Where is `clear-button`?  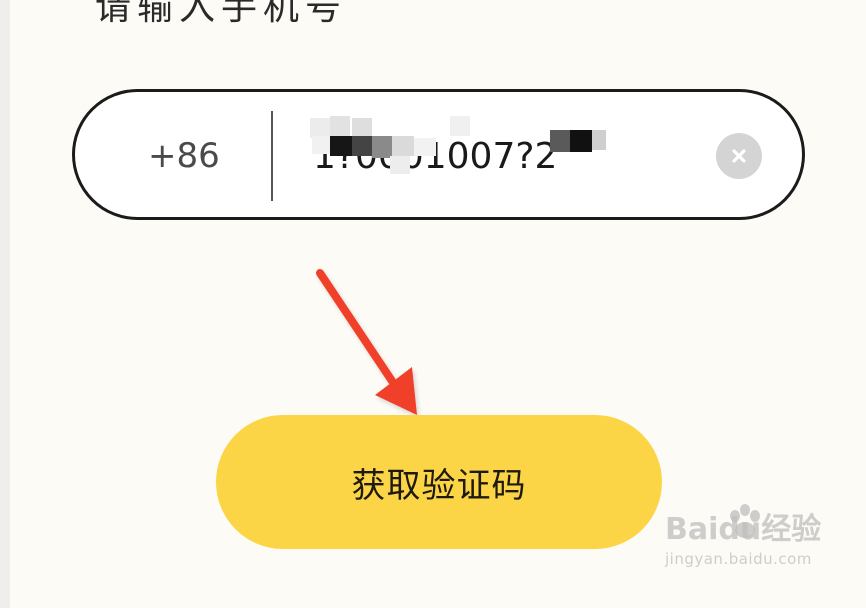
clear-button is located at coordinates (739, 156).